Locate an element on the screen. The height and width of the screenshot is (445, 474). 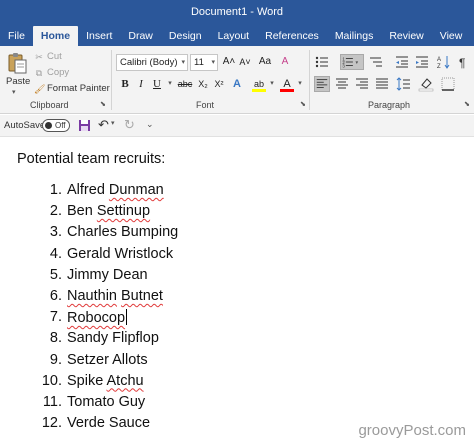
bold-button: B is located at coordinates (125, 84).